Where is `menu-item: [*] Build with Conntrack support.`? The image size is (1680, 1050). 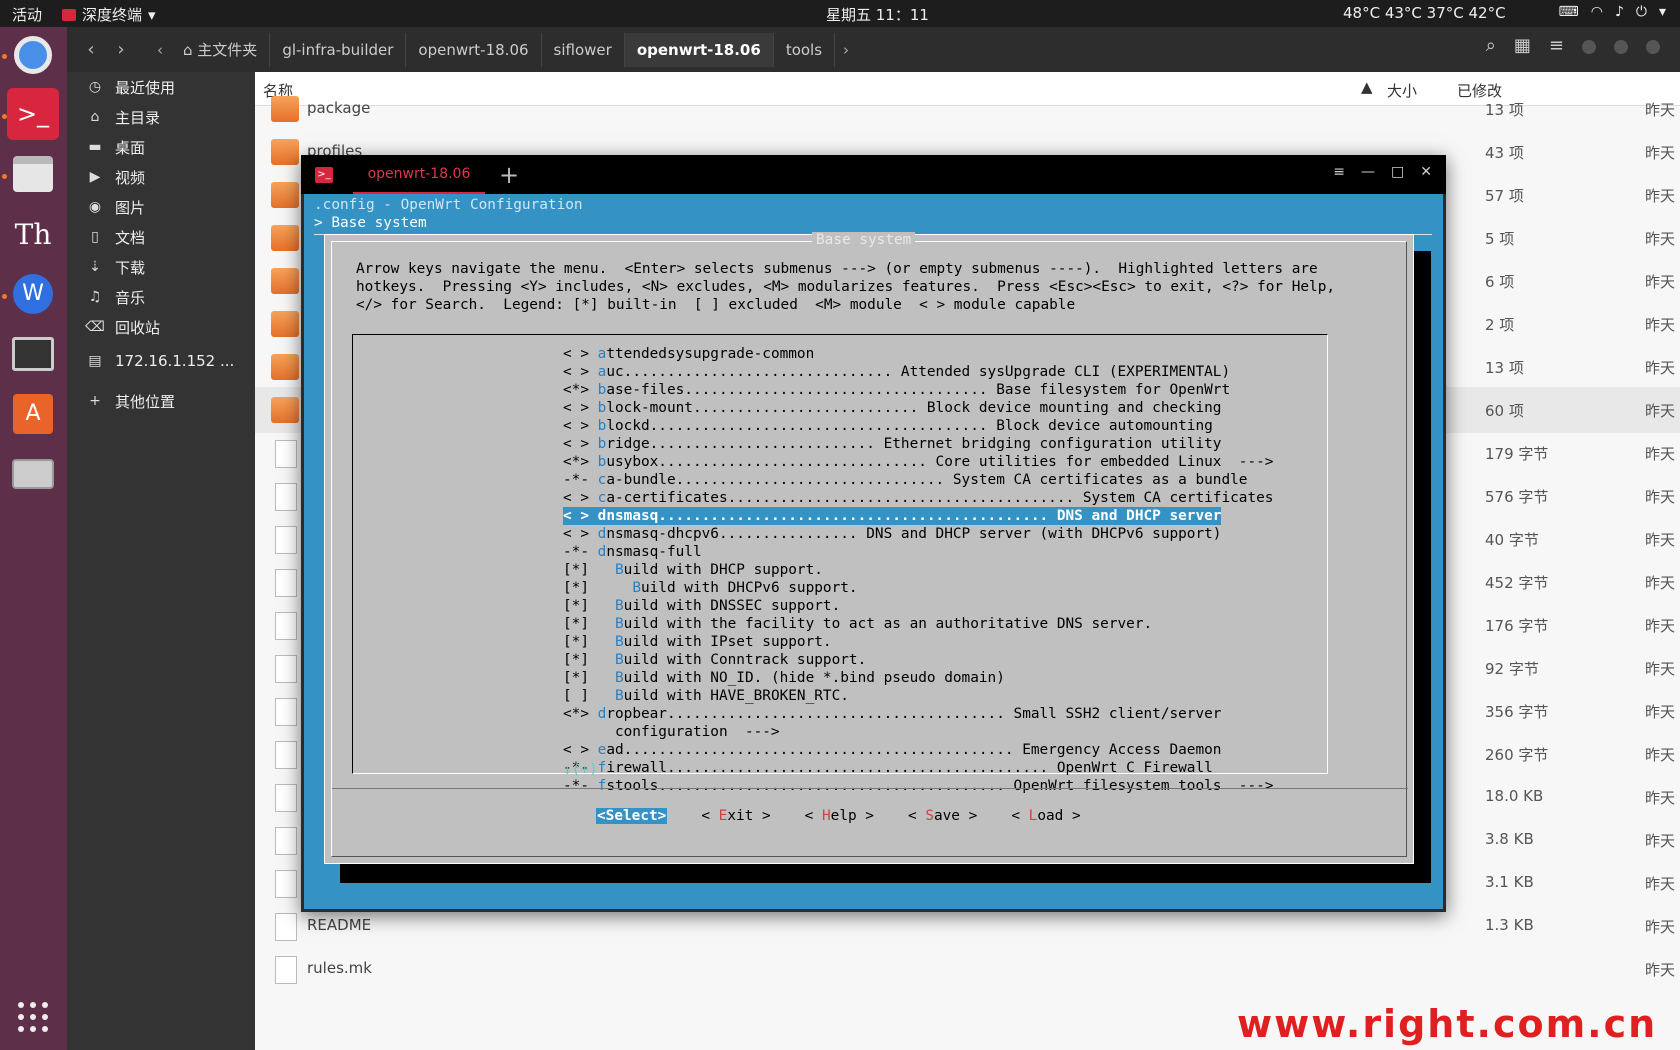
menu-item: [*] Build with Conntrack support. is located at coordinates (918, 660).